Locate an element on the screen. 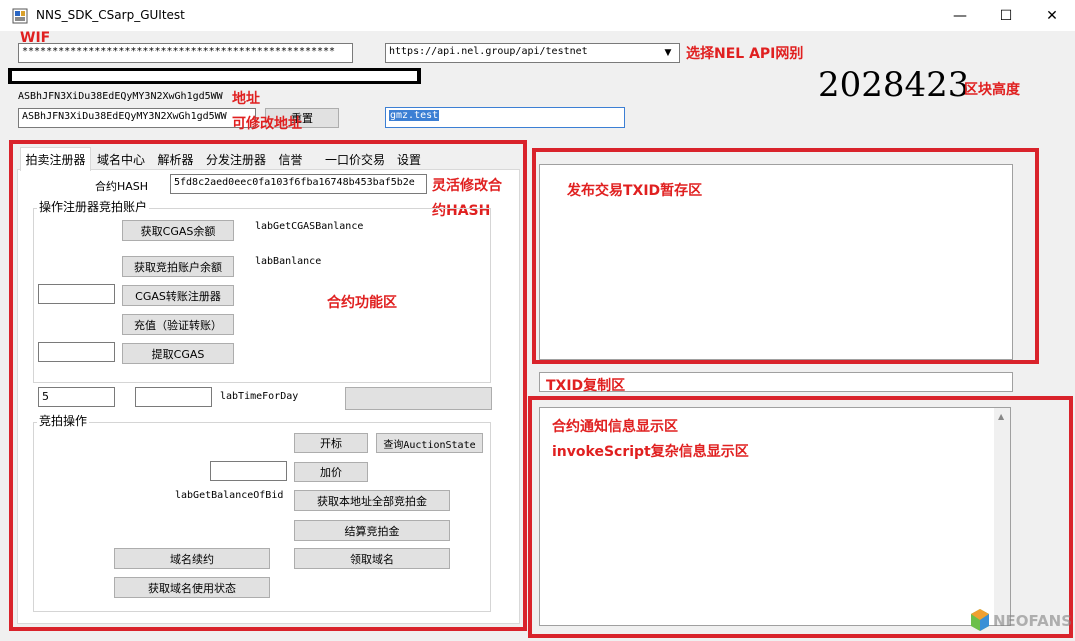 Image resolution: width=1075 pixels, height=641 pixels. api-select: https://api.nel.group/api/testnet is located at coordinates (532, 53).